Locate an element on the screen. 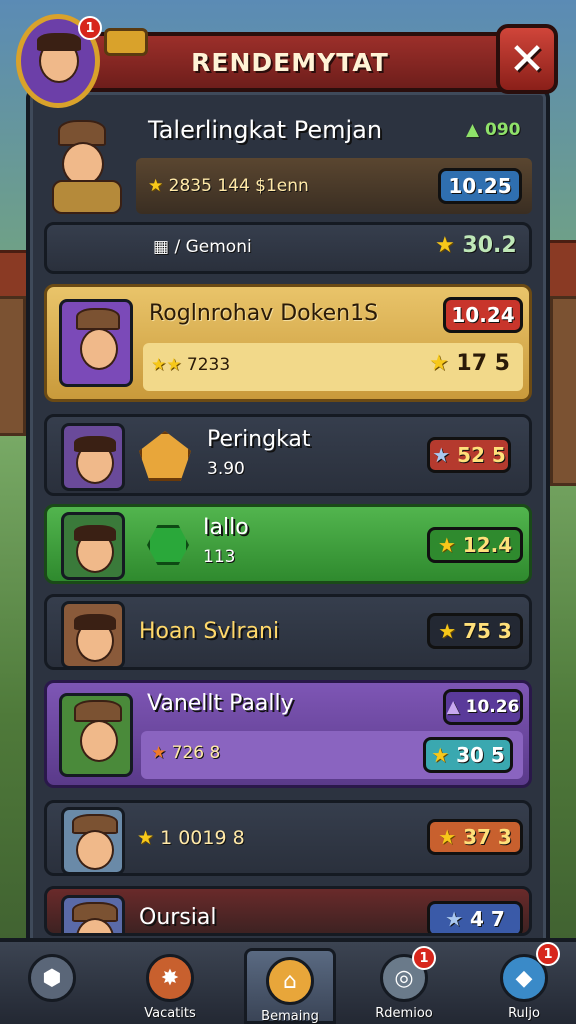 Image resolution: width=576 pixels, height=1024 pixels. star-icon: ★★ is located at coordinates (166, 365).